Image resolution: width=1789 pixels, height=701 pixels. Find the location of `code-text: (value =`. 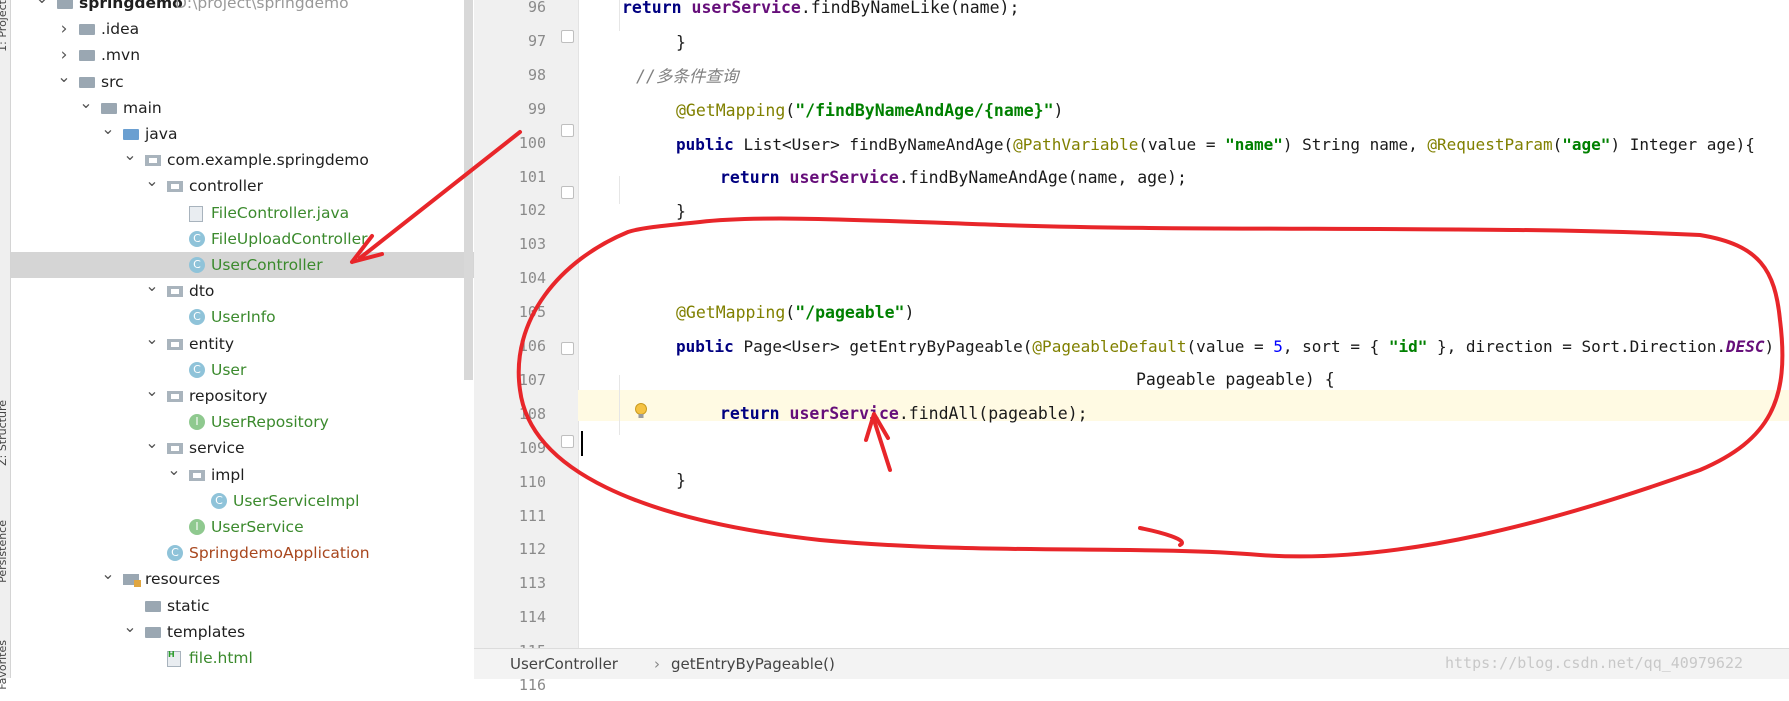

code-text: (value = is located at coordinates (1182, 144).